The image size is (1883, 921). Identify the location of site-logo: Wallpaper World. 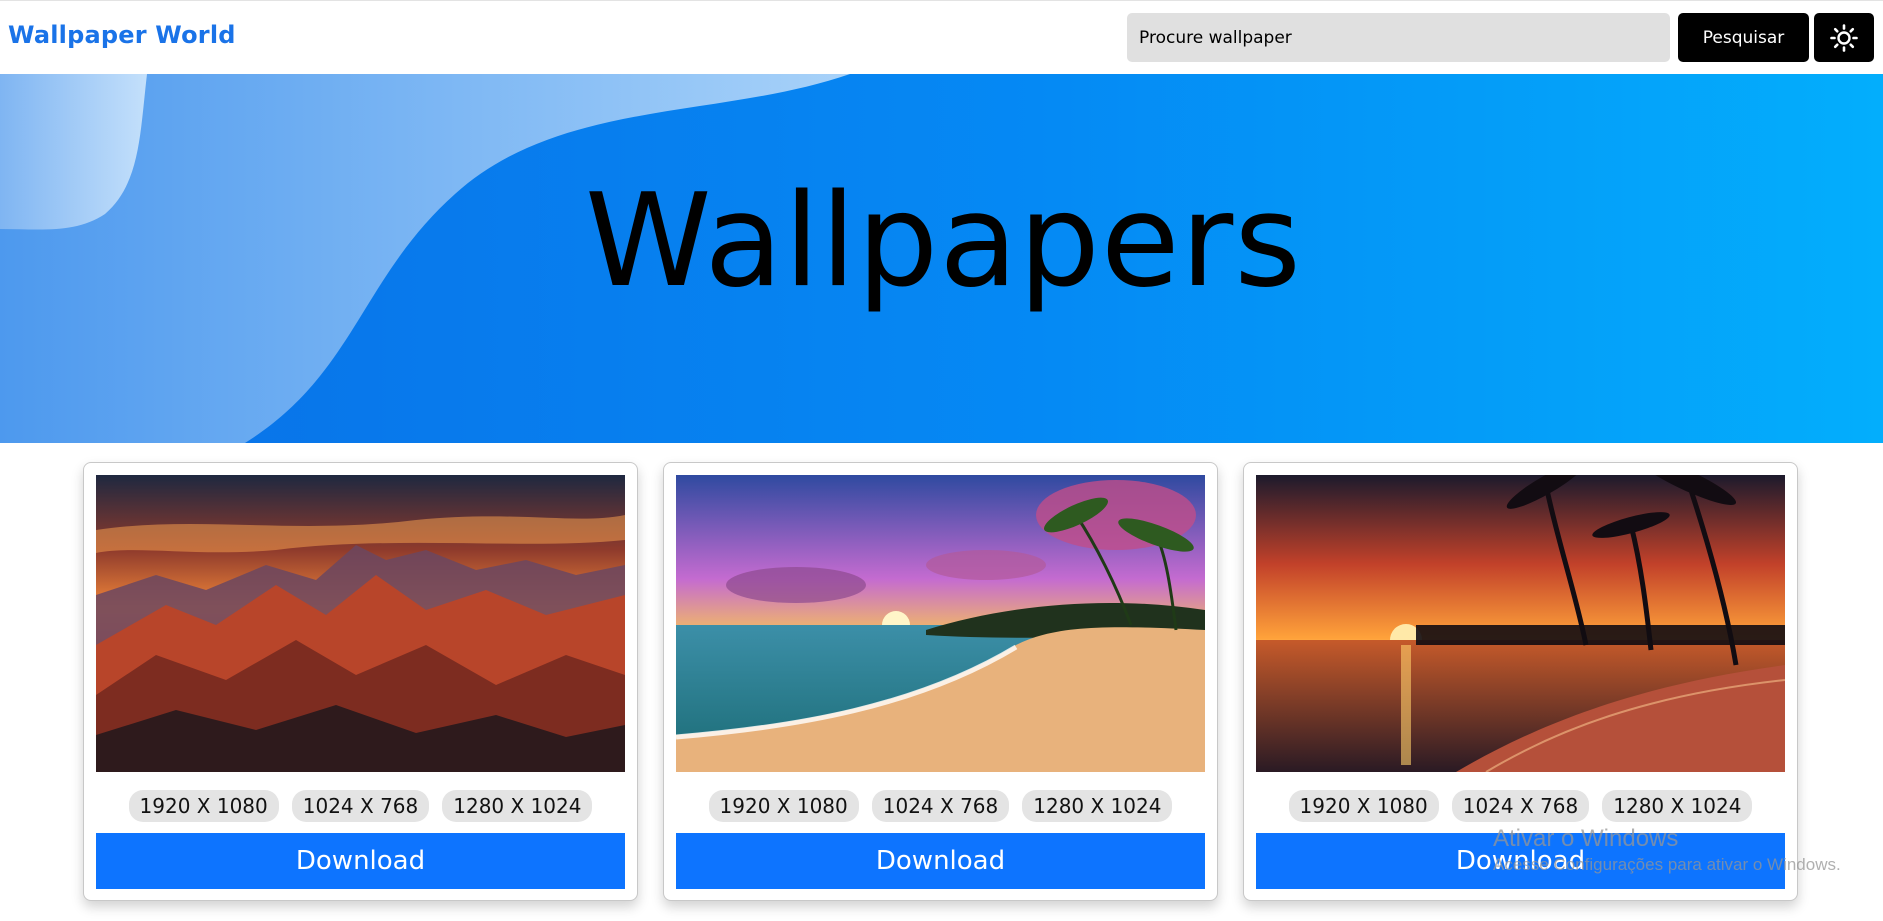
(122, 35).